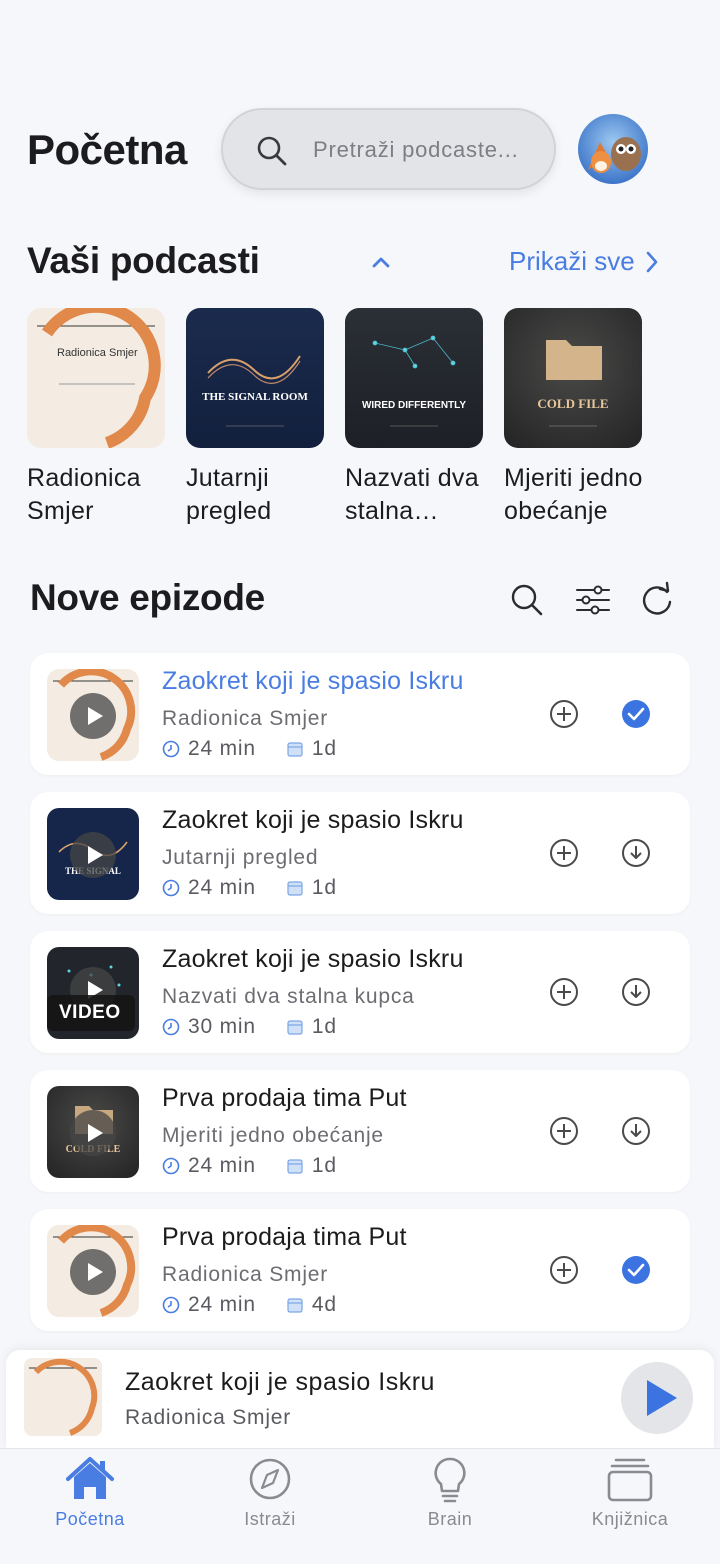  What do you see at coordinates (280, 1382) in the screenshot?
I see `mini-player-title: Zaokret koji je spasio Iskru` at bounding box center [280, 1382].